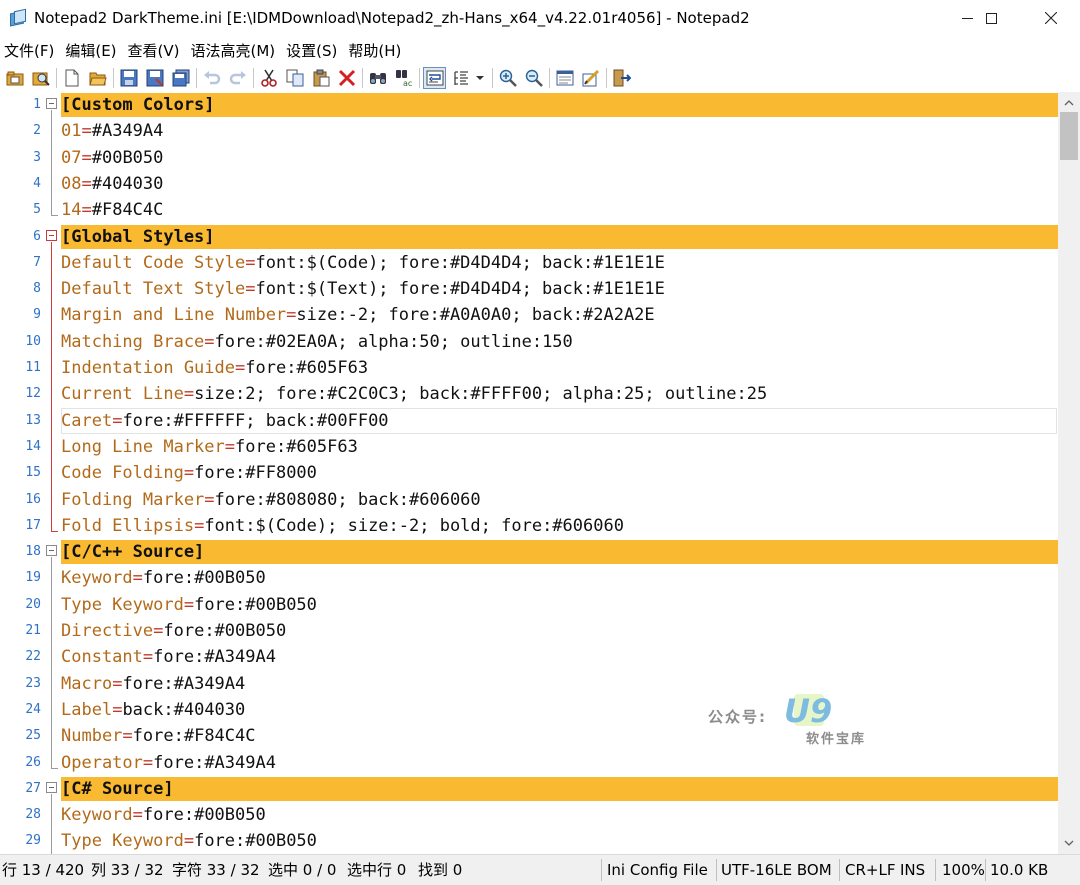 This screenshot has height=885, width=1080. What do you see at coordinates (233, 50) in the screenshot?
I see `menu-syntax: 语法高亮(M)` at bounding box center [233, 50].